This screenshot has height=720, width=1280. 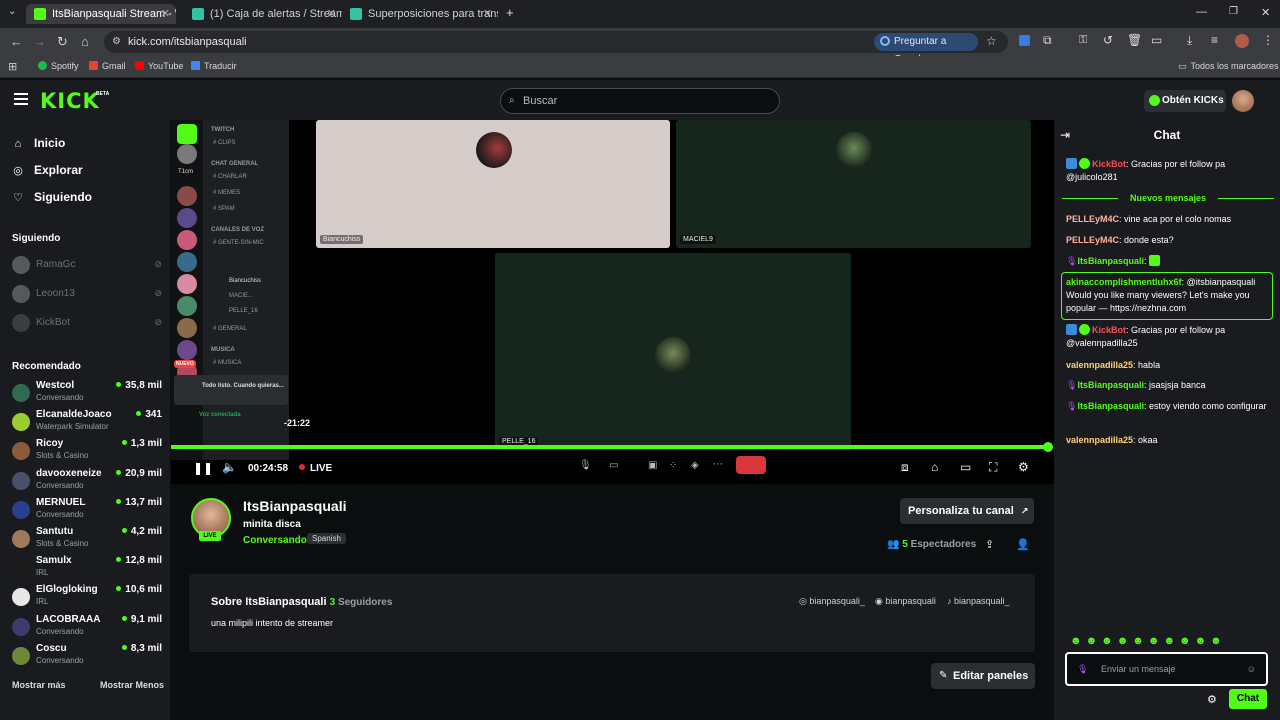 I want to click on bookmark-youtube: YouTube, so click(x=159, y=66).